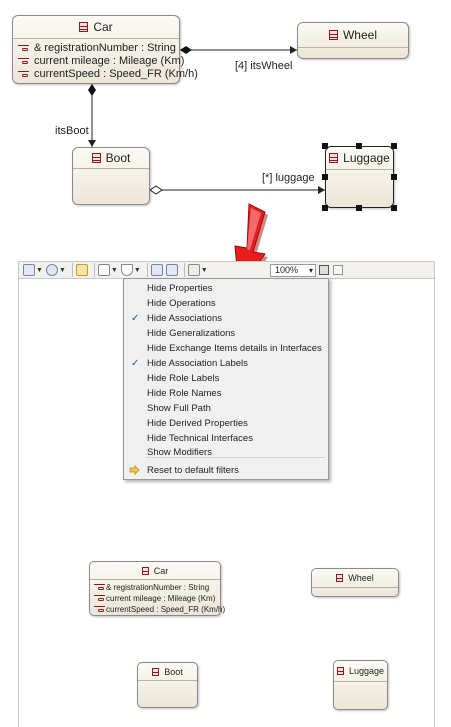 The image size is (451, 727). What do you see at coordinates (324, 270) in the screenshot?
I see `camera-icon` at bounding box center [324, 270].